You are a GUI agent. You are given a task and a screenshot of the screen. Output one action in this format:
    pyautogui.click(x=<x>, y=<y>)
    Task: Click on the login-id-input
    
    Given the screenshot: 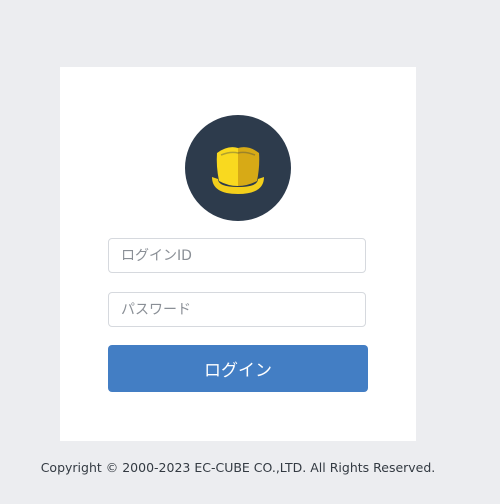 What is the action you would take?
    pyautogui.click(x=237, y=255)
    